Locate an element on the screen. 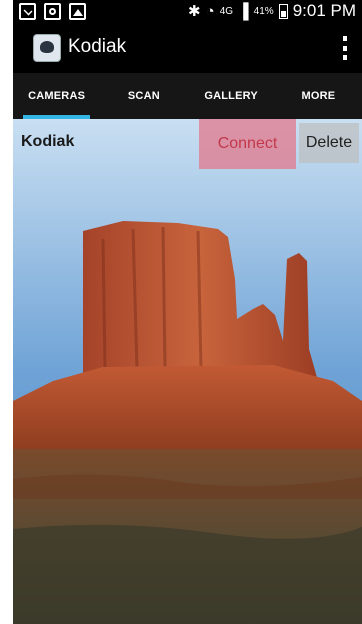 This screenshot has height=624, width=362. network-type: 4G is located at coordinates (226, 11).